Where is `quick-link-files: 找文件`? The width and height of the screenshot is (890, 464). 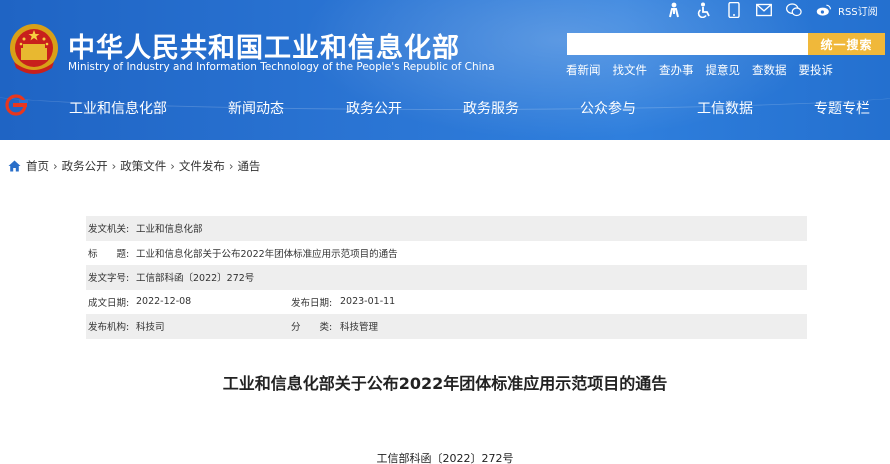 quick-link-files: 找文件 is located at coordinates (630, 70).